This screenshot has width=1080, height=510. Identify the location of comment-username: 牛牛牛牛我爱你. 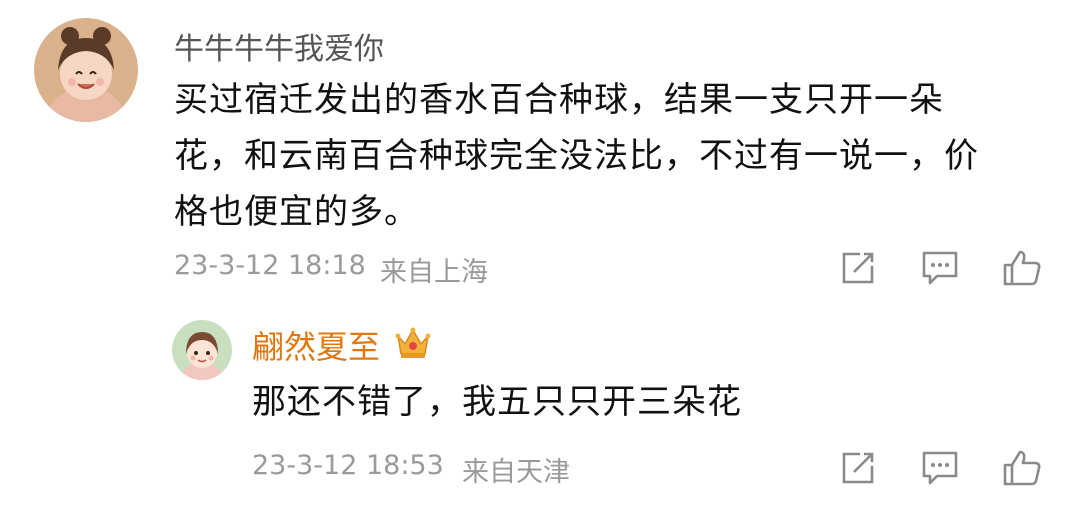
(279, 46).